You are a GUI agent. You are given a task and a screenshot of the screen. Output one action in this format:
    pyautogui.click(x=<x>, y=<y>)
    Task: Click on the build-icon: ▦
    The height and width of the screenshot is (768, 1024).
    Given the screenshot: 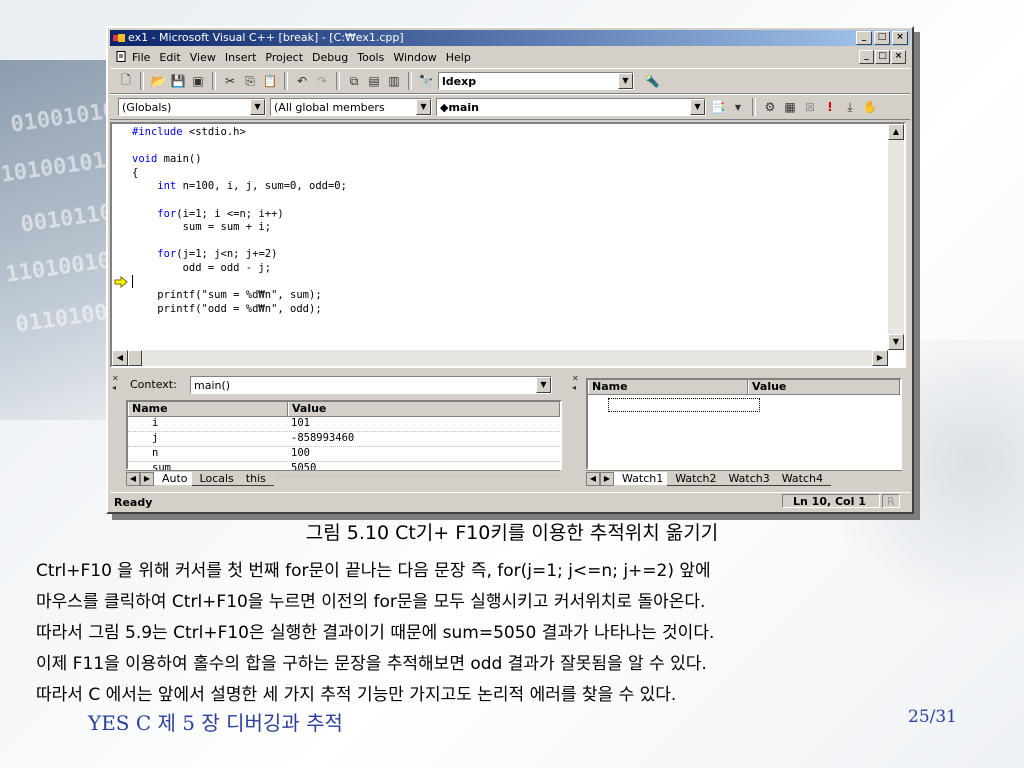 What is the action you would take?
    pyautogui.click(x=790, y=107)
    